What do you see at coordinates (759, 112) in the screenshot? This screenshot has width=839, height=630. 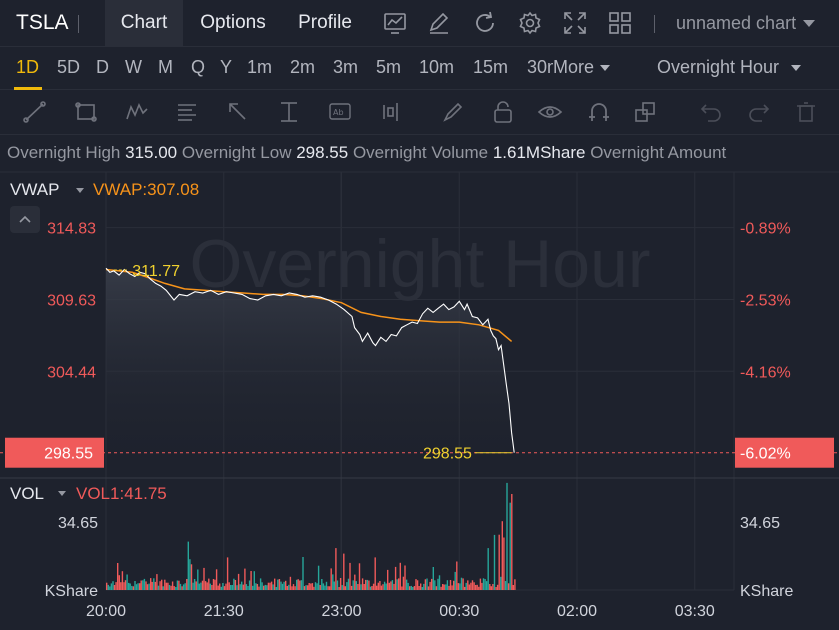 I see `redo-icon` at bounding box center [759, 112].